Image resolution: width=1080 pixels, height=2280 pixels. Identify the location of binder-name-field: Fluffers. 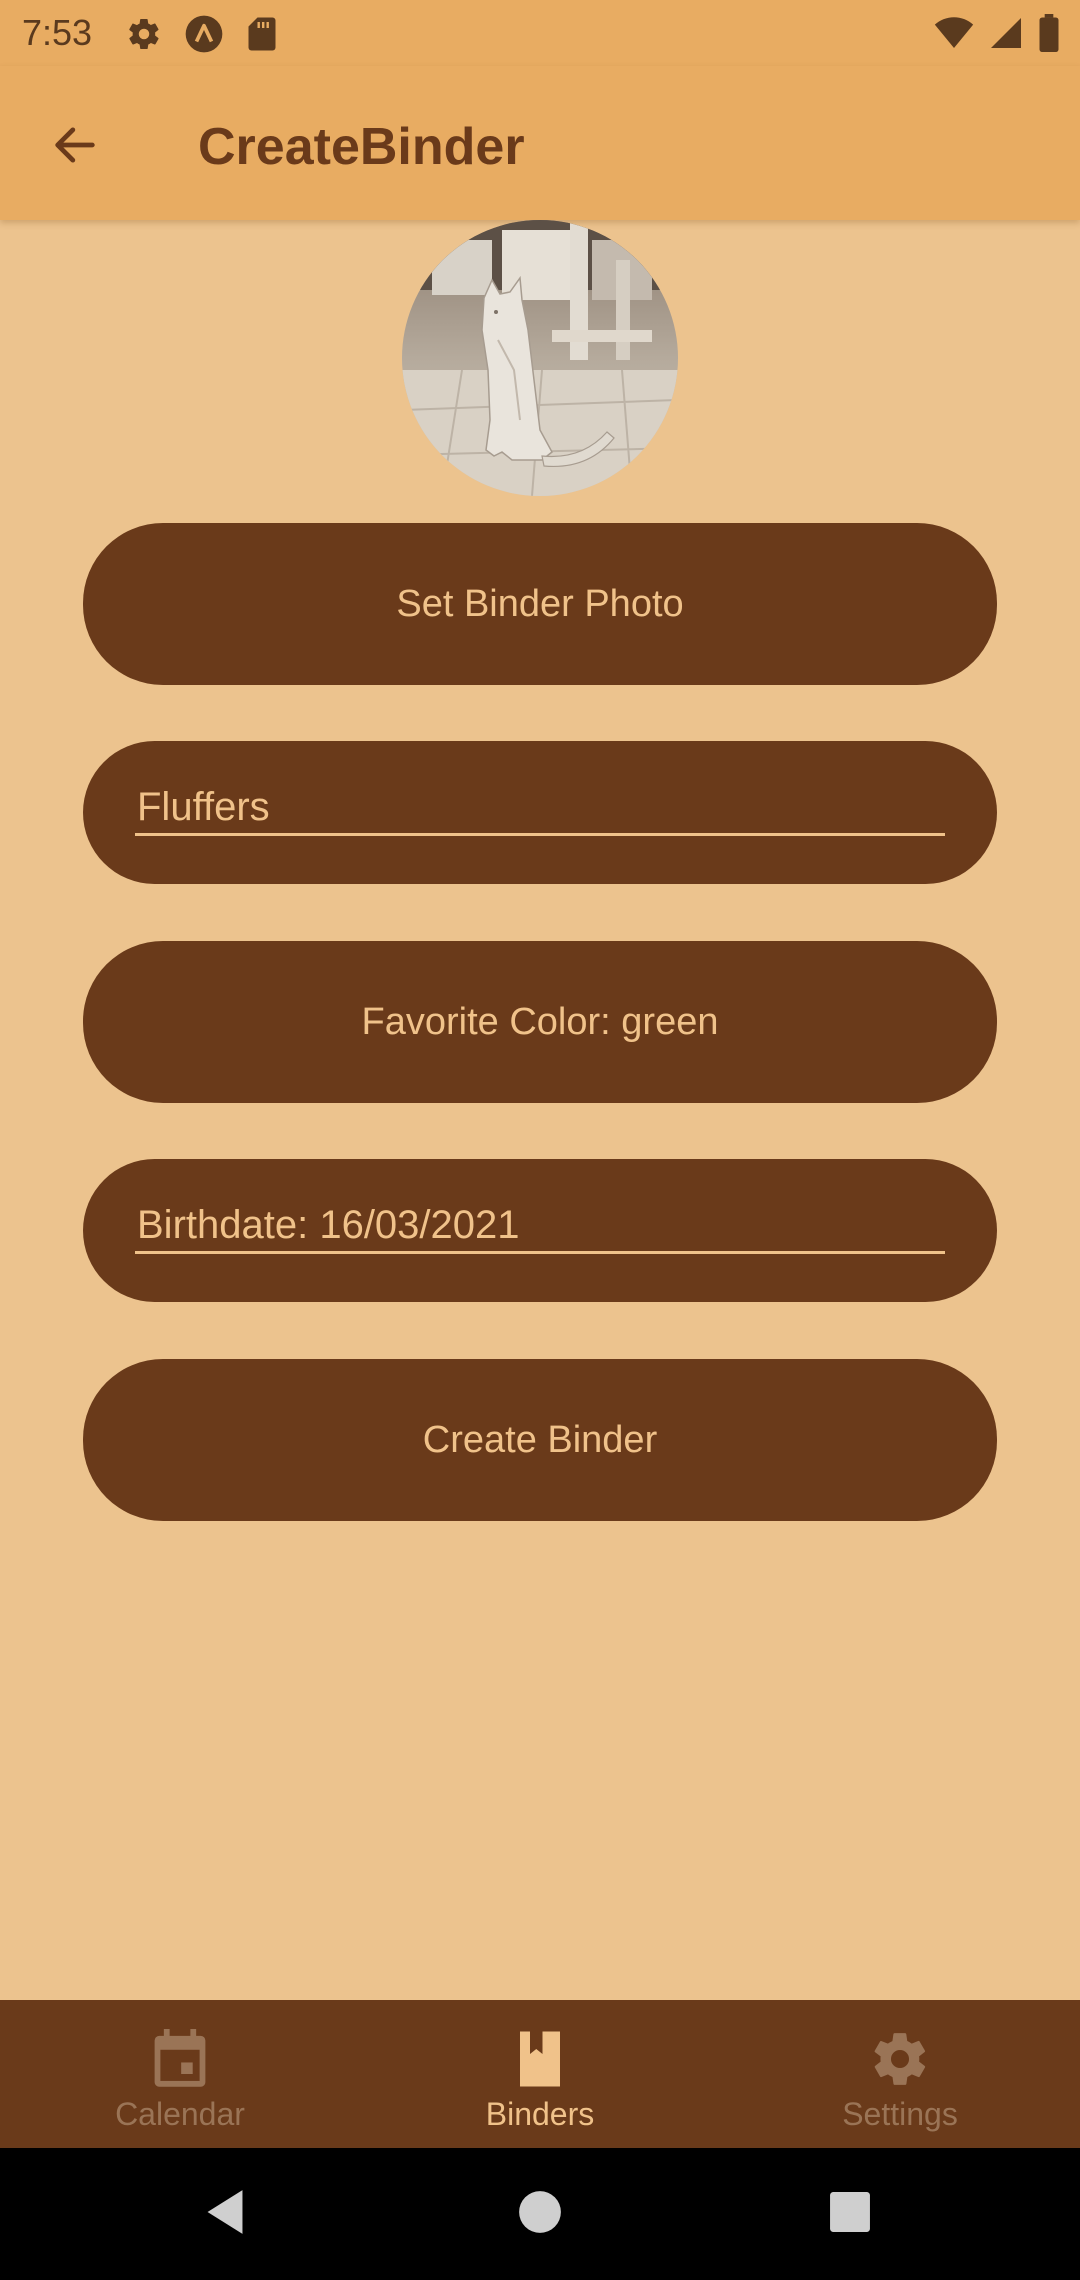
(540, 812).